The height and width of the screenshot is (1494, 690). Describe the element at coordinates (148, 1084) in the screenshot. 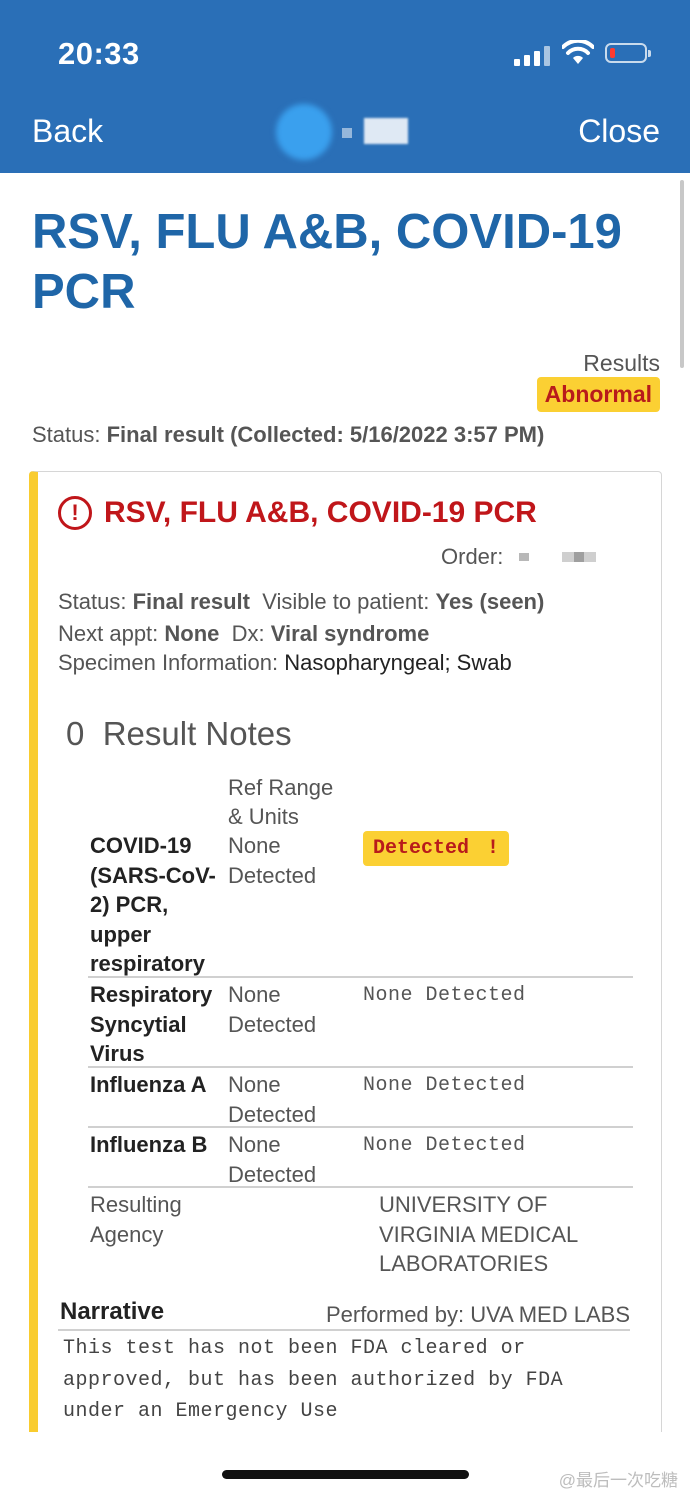

I see `table-row-name: Influenza A` at that location.